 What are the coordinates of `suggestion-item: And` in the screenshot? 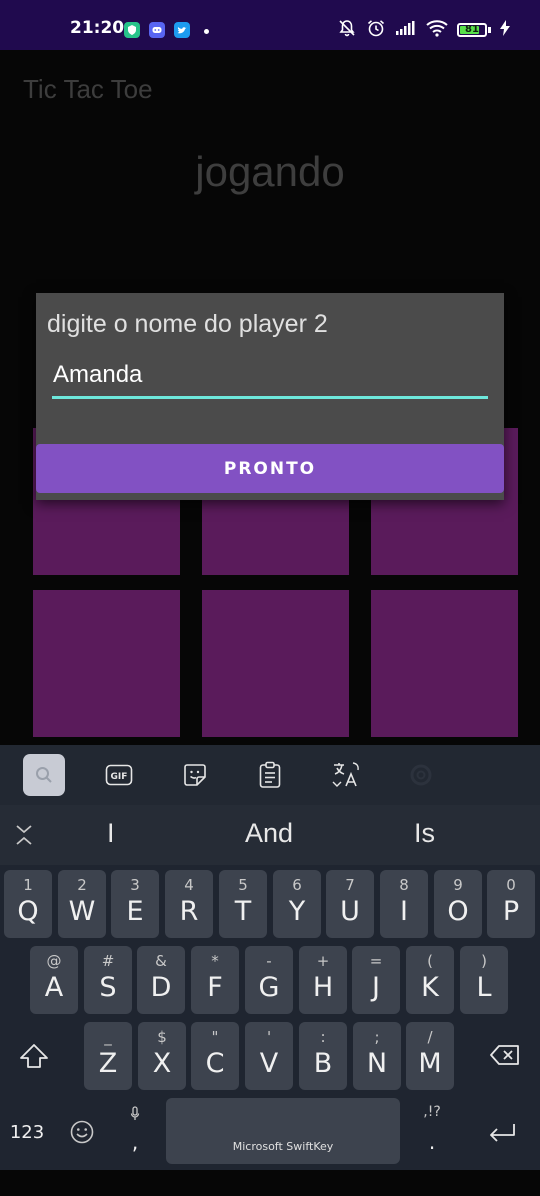 It's located at (269, 833).